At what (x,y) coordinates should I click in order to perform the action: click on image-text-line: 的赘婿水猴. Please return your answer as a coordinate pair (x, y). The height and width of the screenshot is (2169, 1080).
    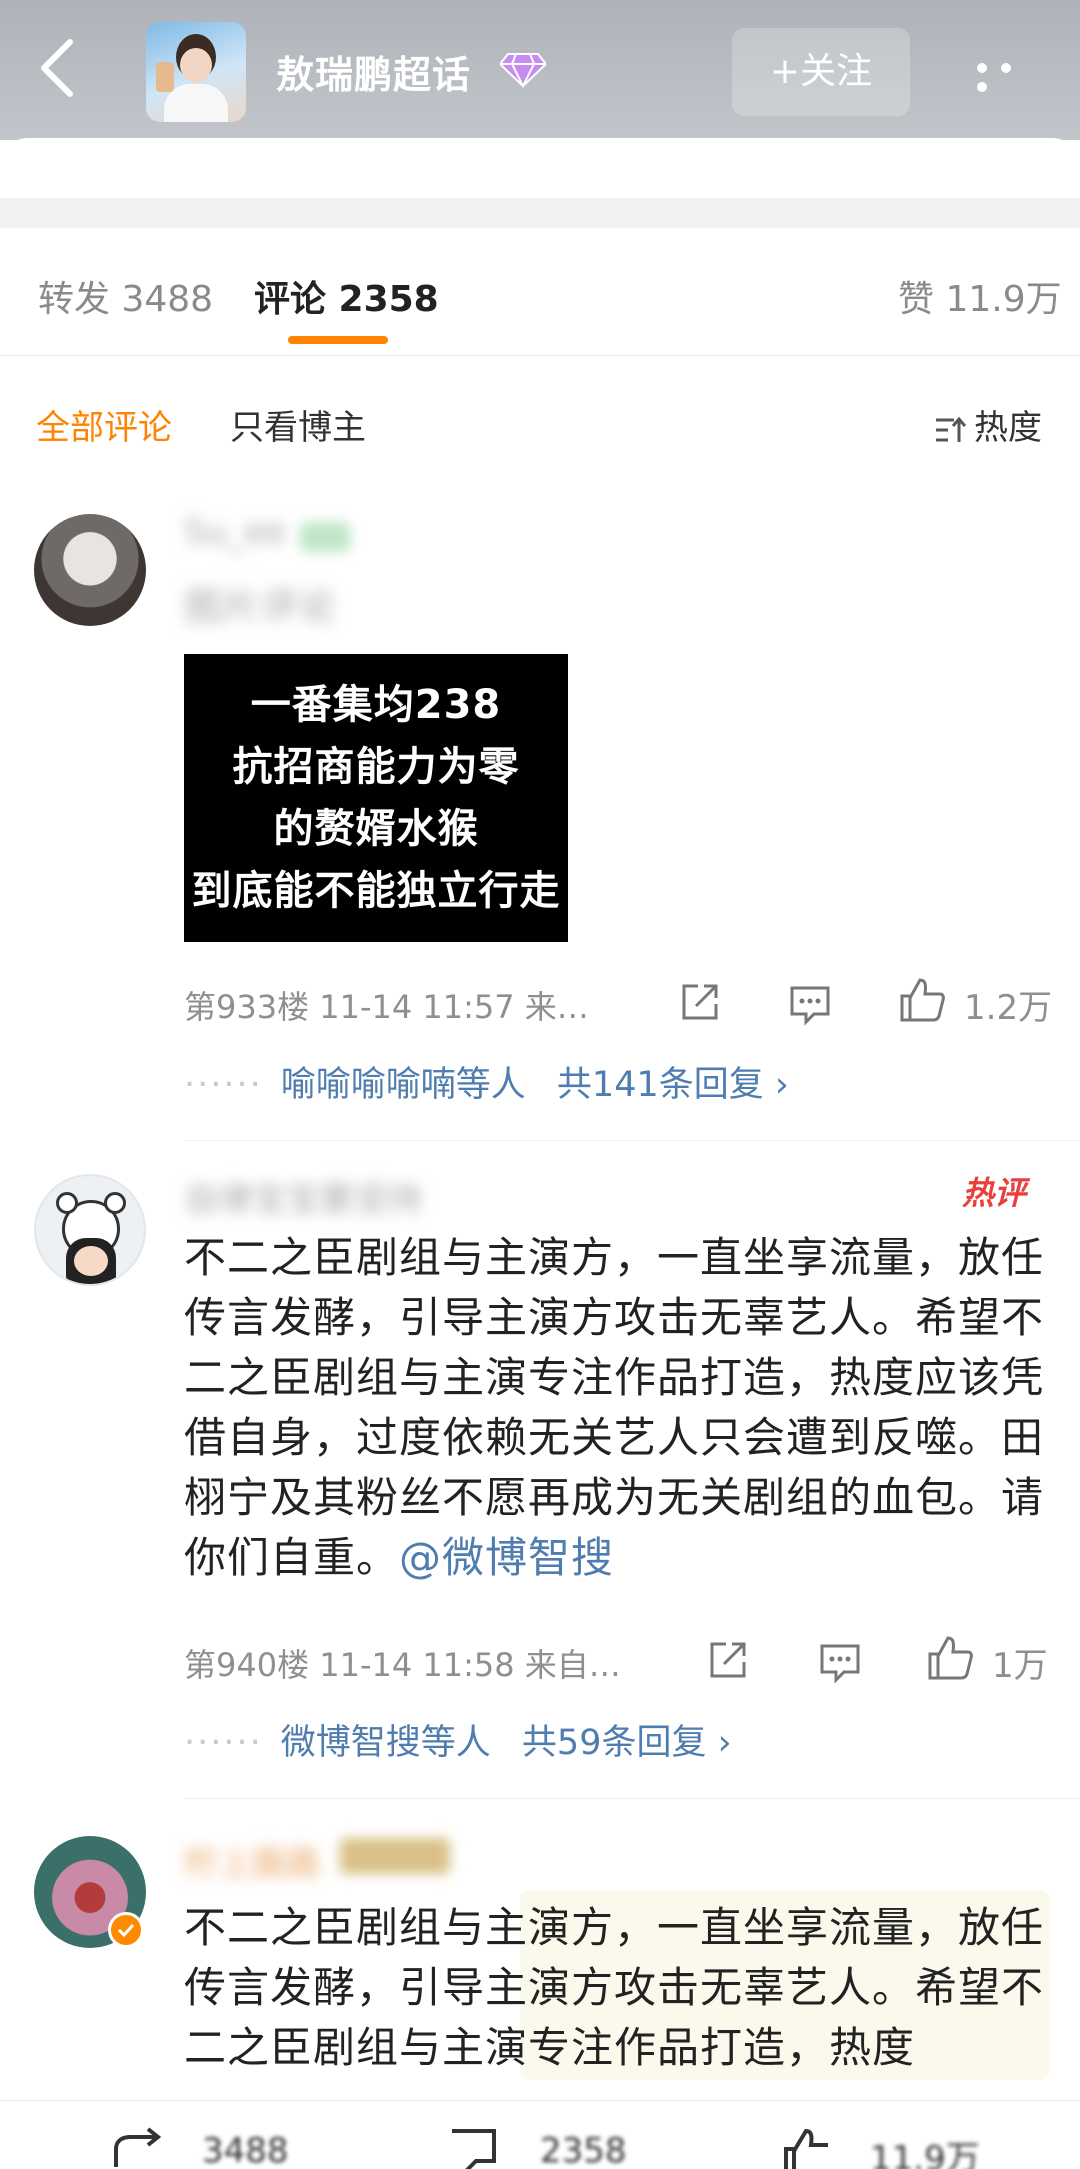
    Looking at the image, I should click on (376, 829).